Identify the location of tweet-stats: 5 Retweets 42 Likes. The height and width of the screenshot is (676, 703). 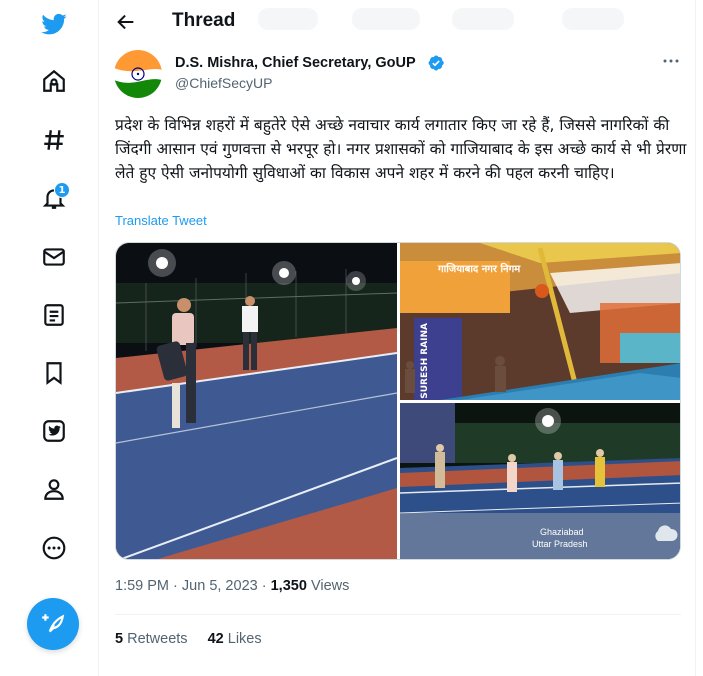
(196, 639).